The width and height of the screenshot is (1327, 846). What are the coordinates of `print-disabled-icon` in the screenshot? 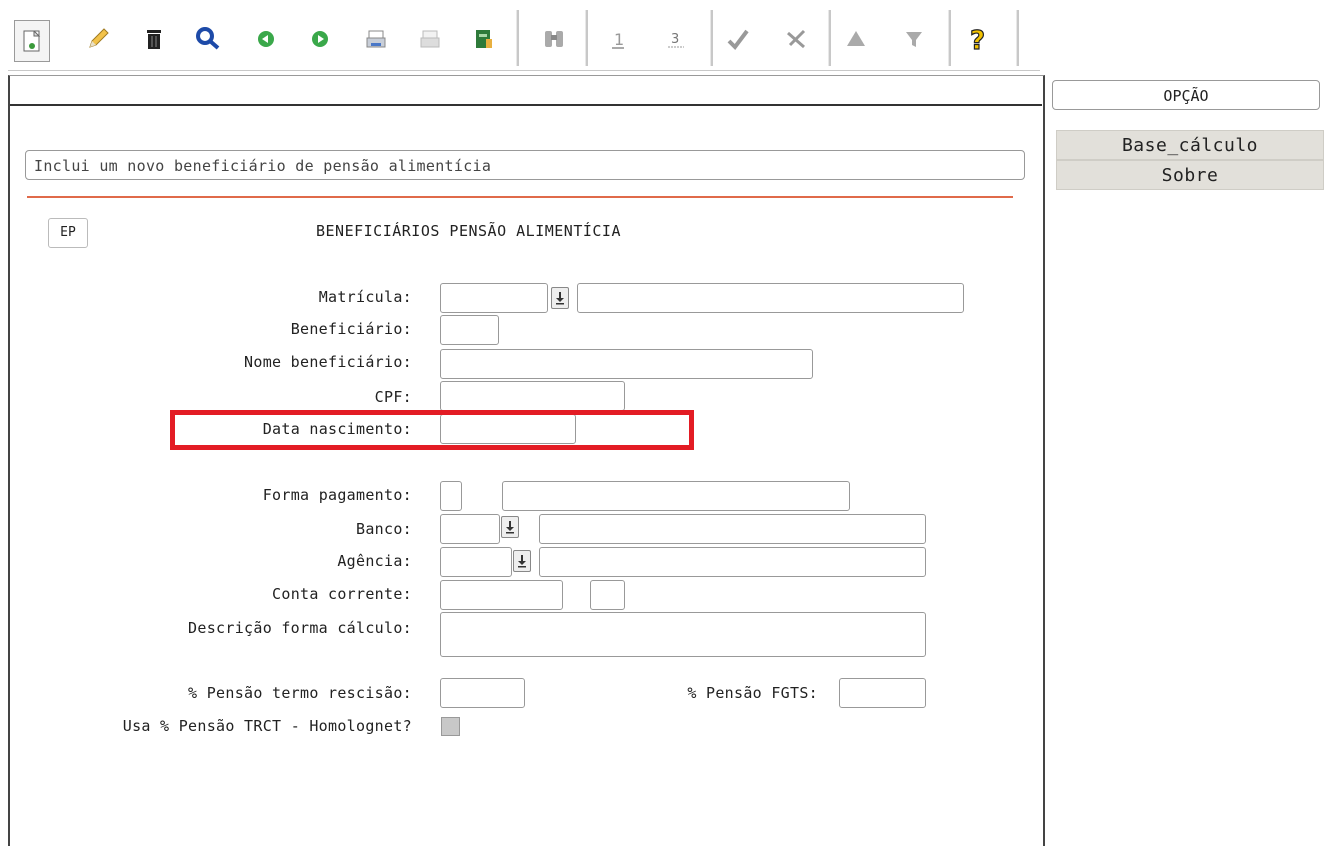 It's located at (430, 39).